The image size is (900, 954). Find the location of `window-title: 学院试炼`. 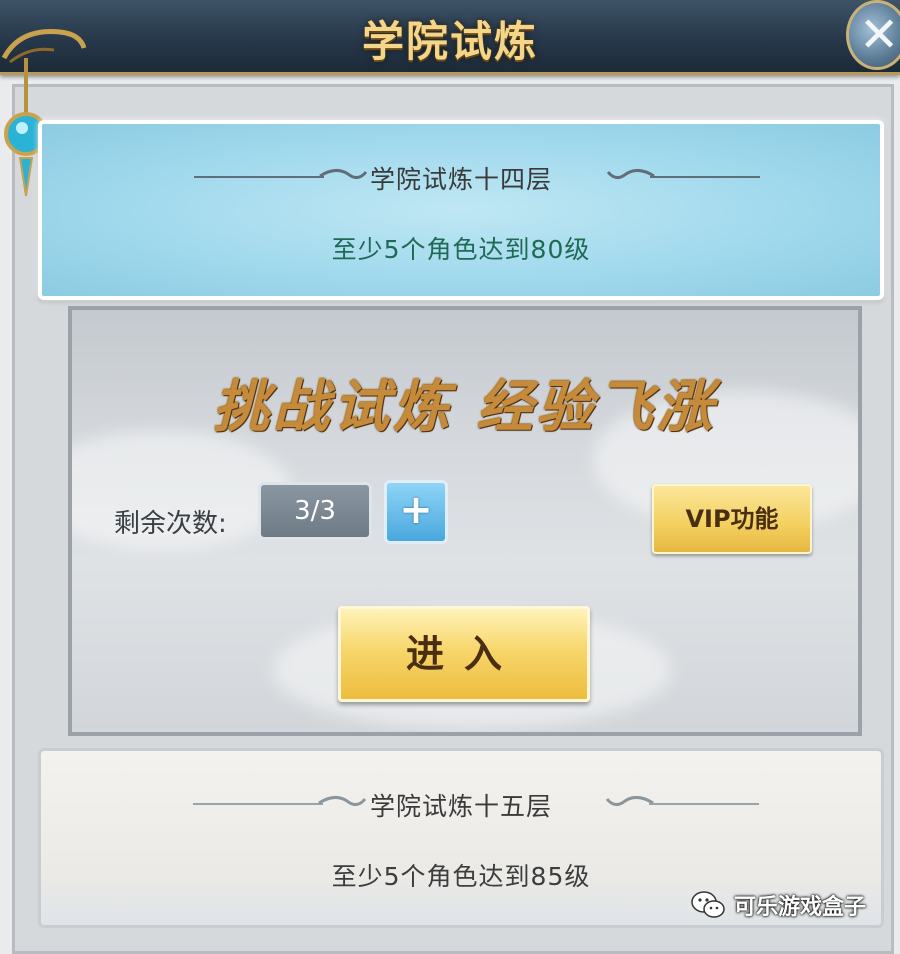

window-title: 学院试炼 is located at coordinates (449, 41).